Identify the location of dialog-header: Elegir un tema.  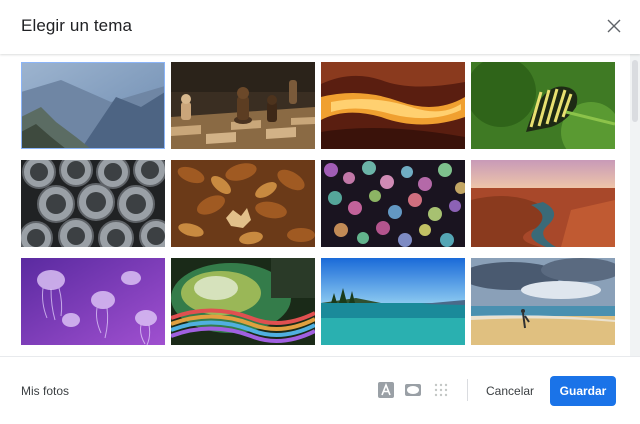
(320, 27).